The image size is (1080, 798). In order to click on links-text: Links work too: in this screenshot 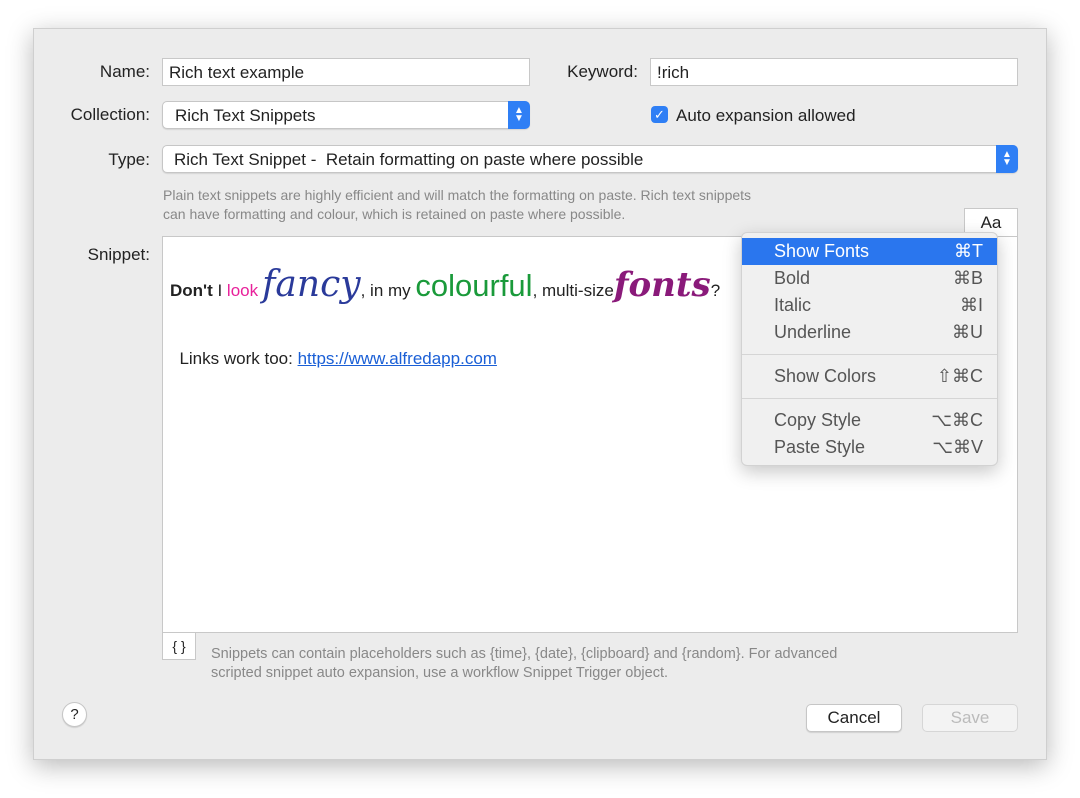, I will do `click(238, 358)`.